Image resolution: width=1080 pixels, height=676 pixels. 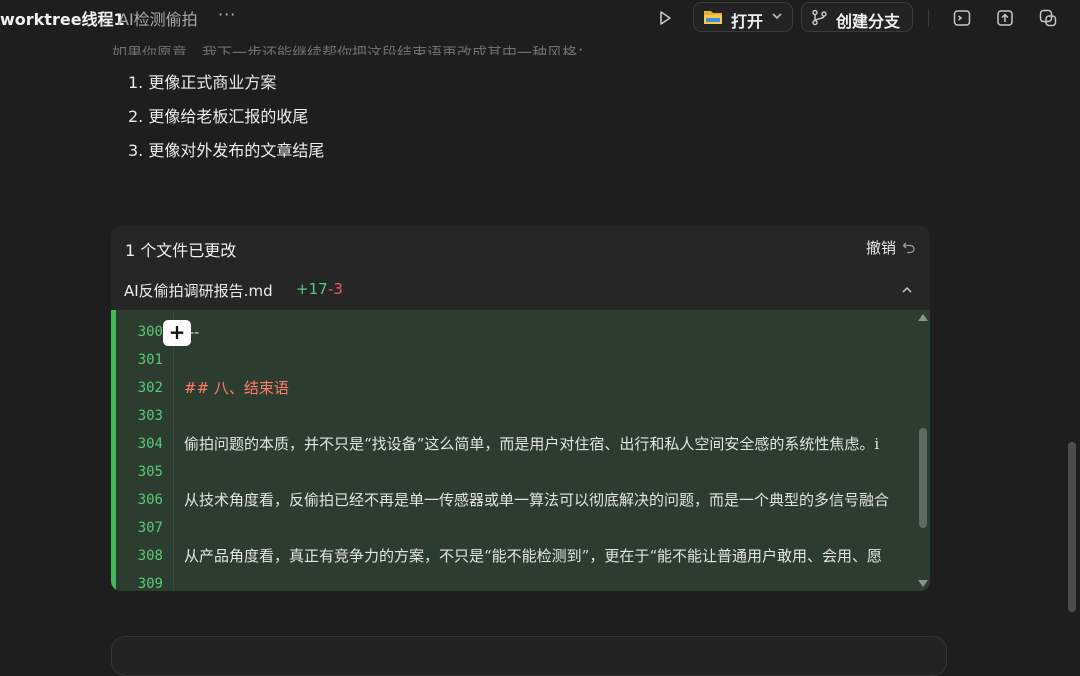 I want to click on play-icon, so click(x=665, y=18).